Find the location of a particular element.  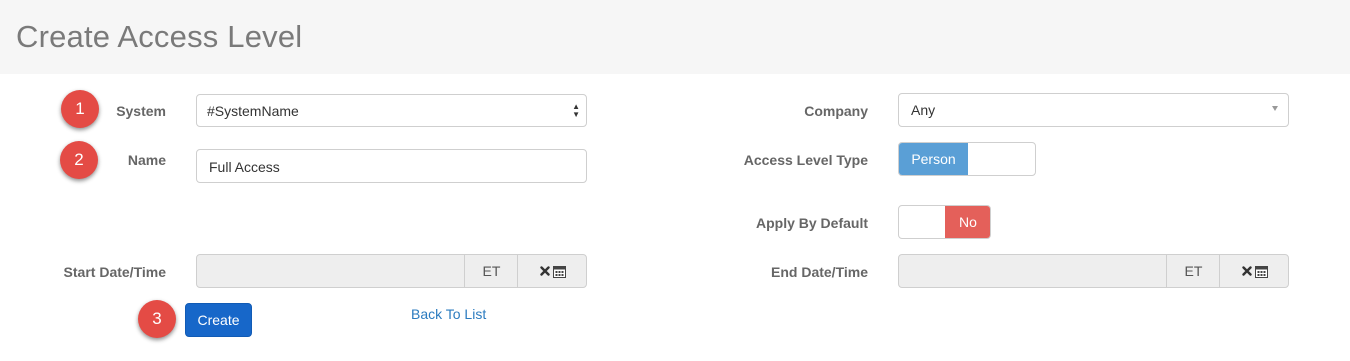

company-select: Any is located at coordinates (1093, 110).